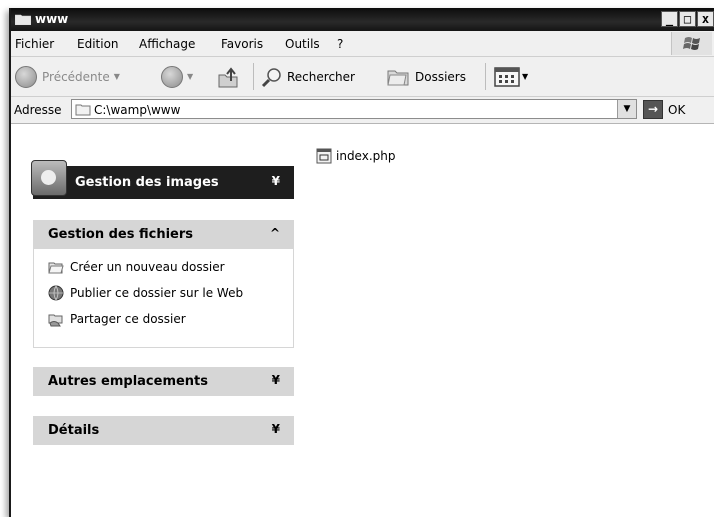 The image size is (714, 517). Describe the element at coordinates (242, 44) in the screenshot. I see `menu-favoris: Favoris` at that location.